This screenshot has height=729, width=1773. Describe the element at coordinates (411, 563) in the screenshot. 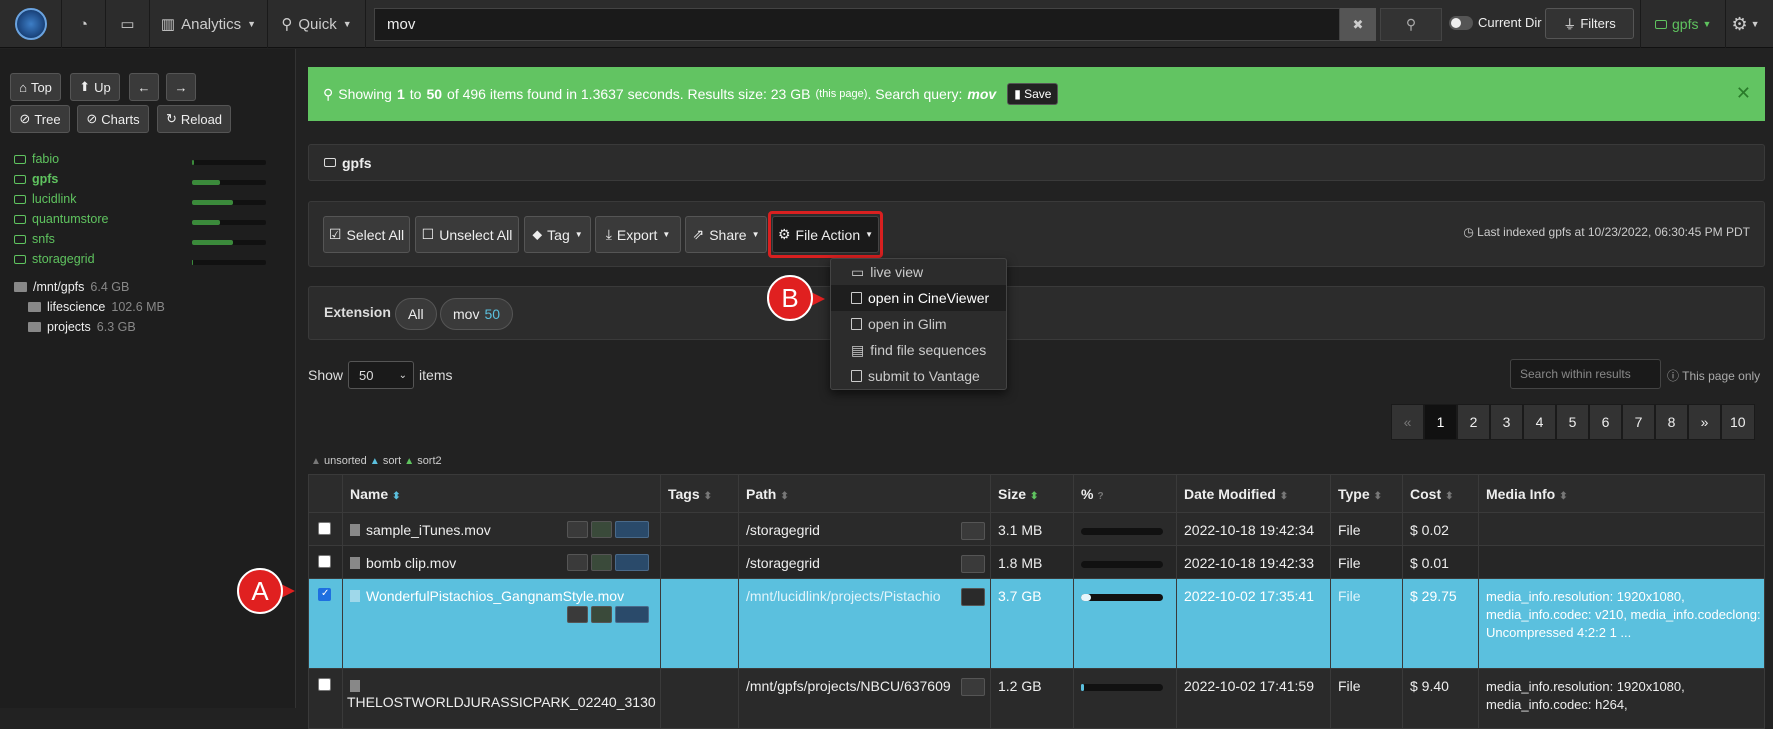

I see `file-name: bomb clip.mov` at that location.